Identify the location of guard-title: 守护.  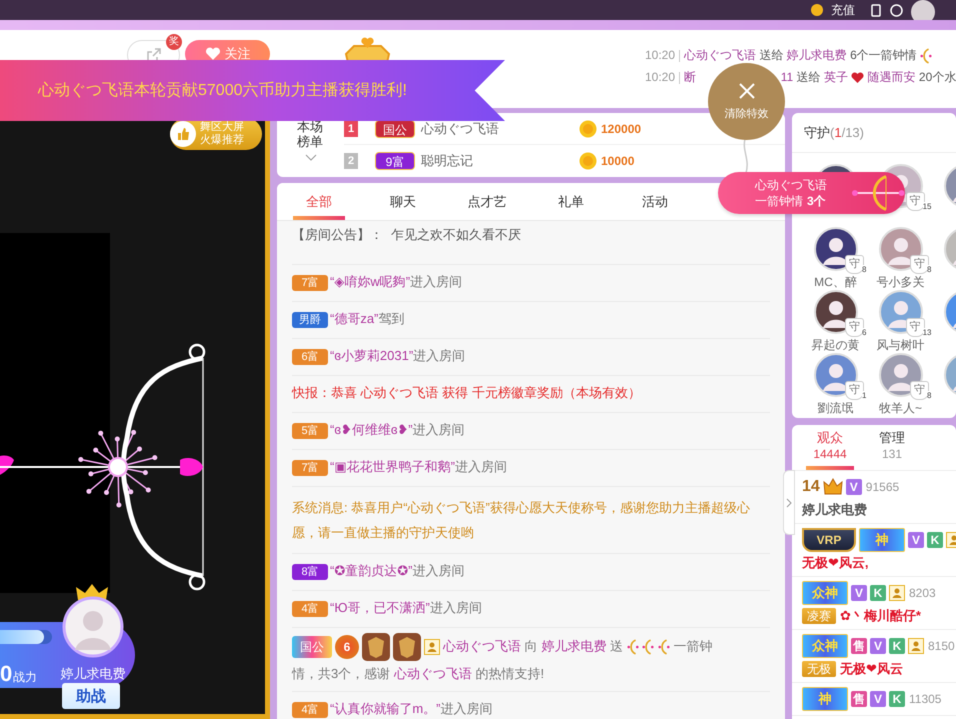
(817, 132).